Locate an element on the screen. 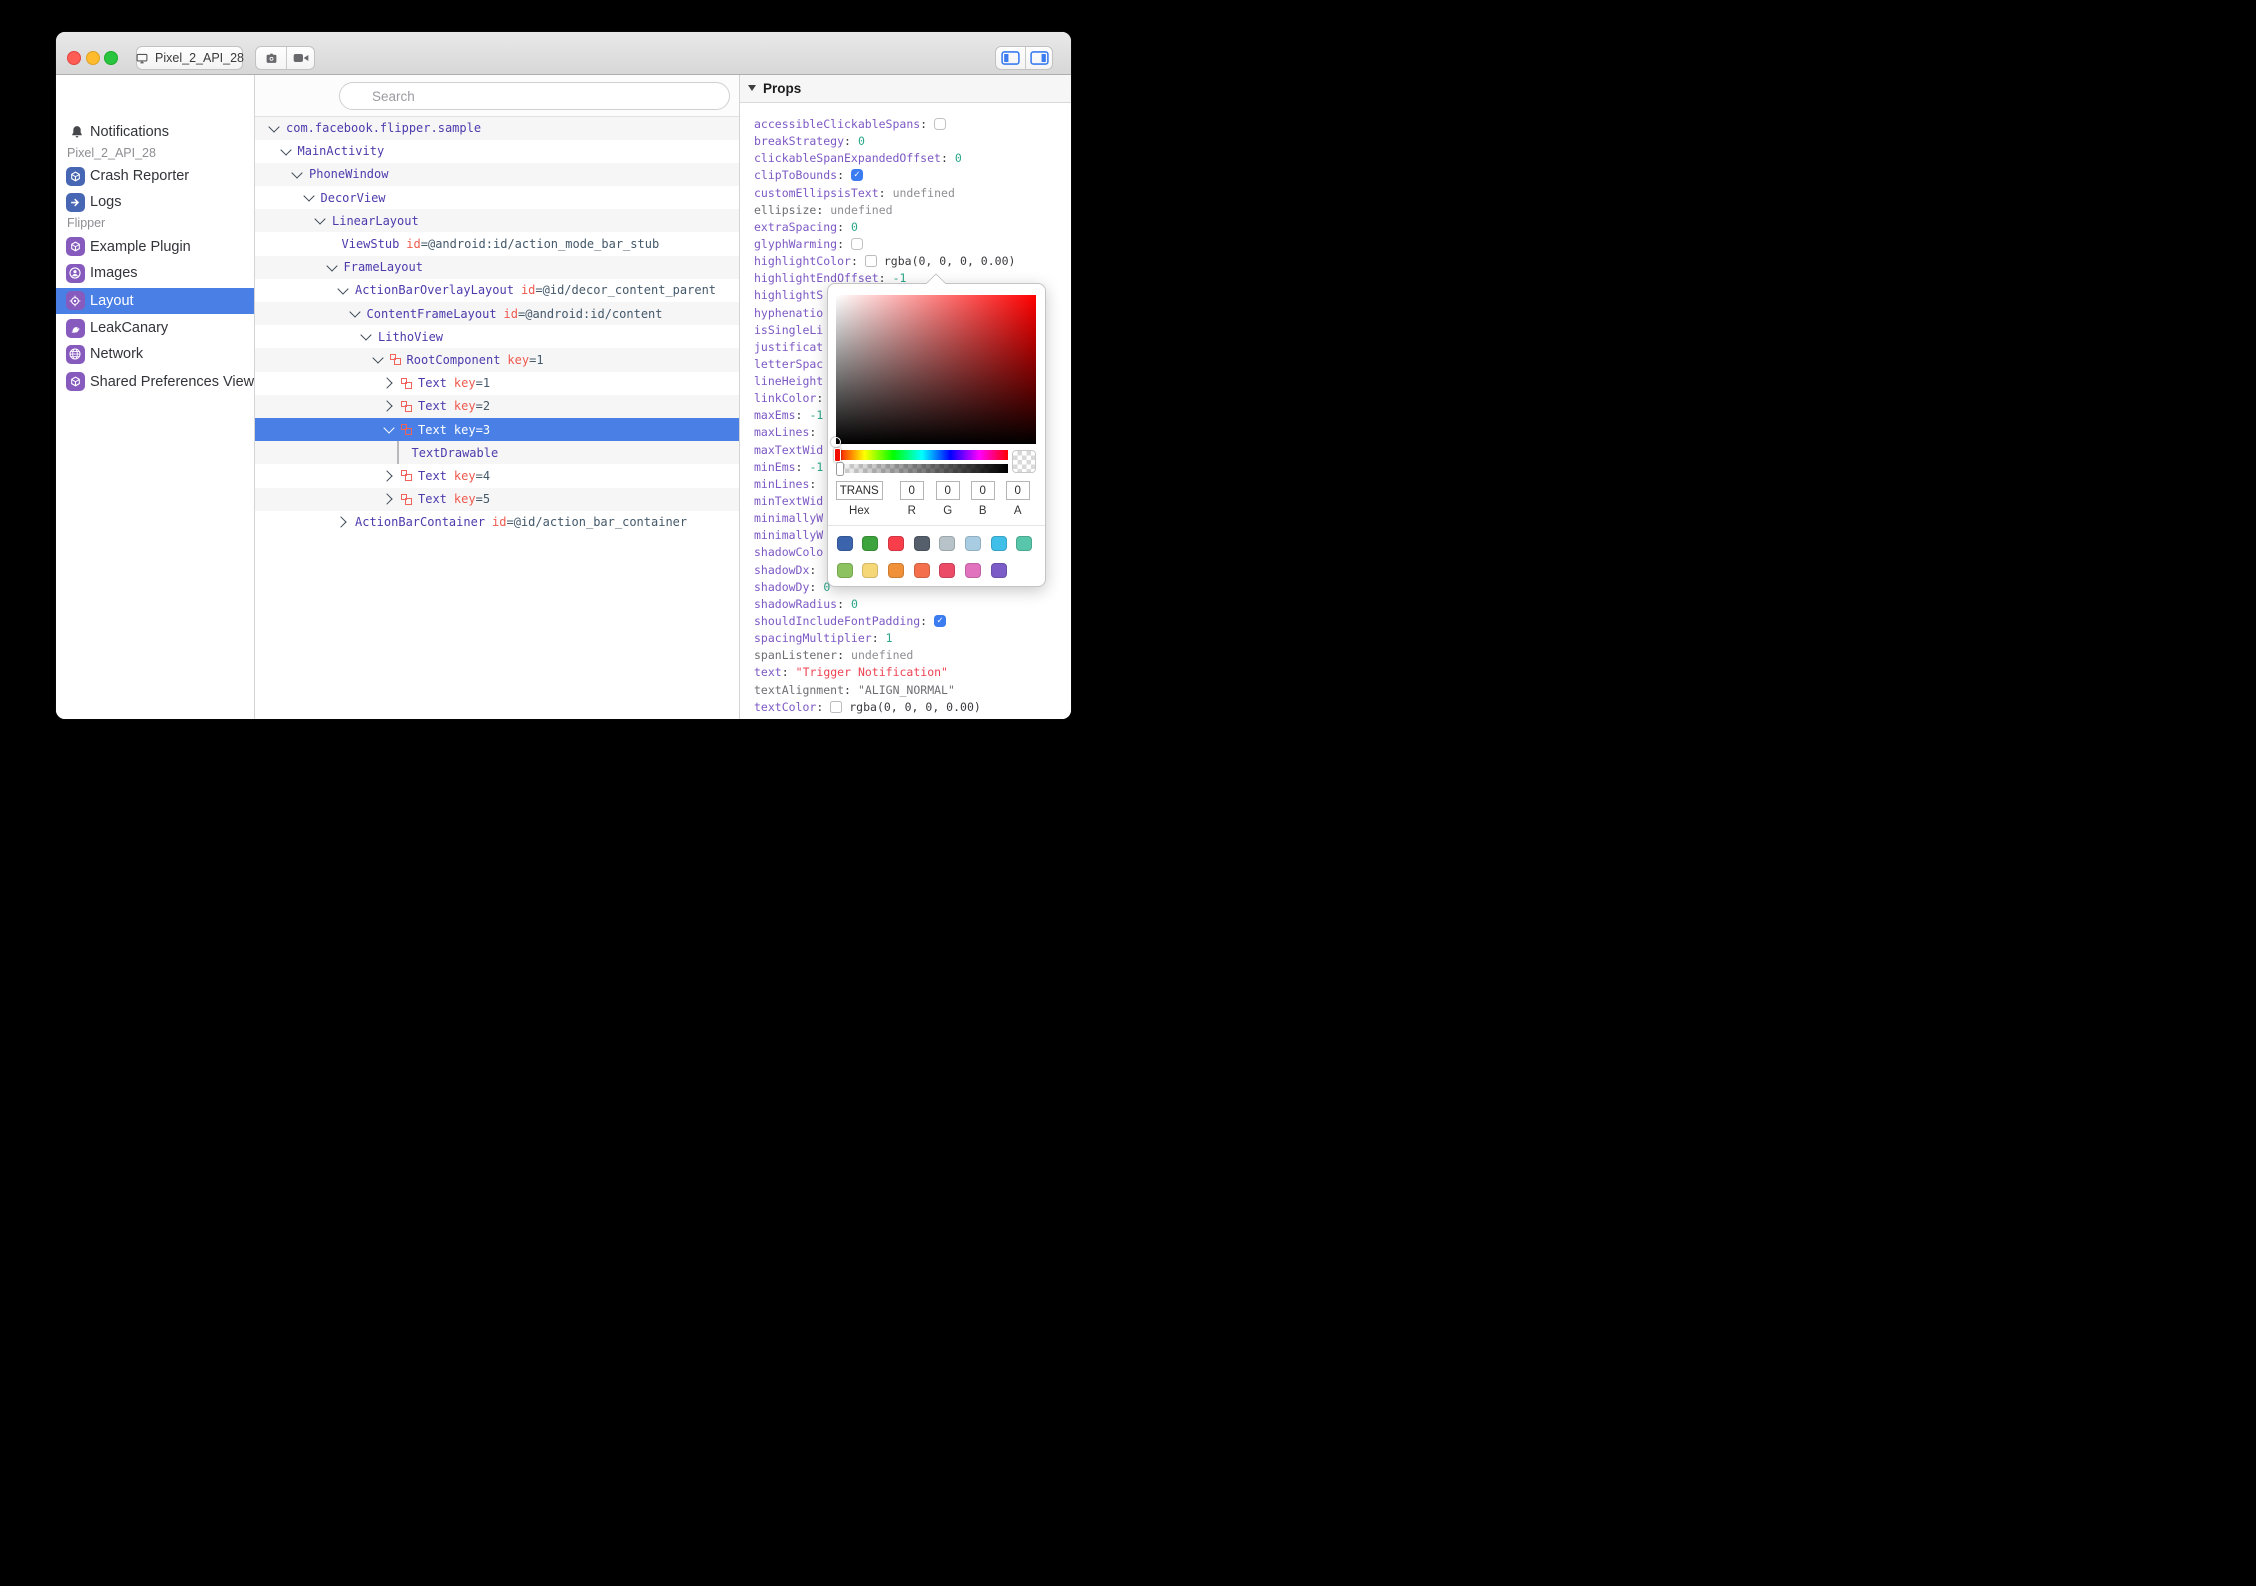  search-input is located at coordinates (534, 96).